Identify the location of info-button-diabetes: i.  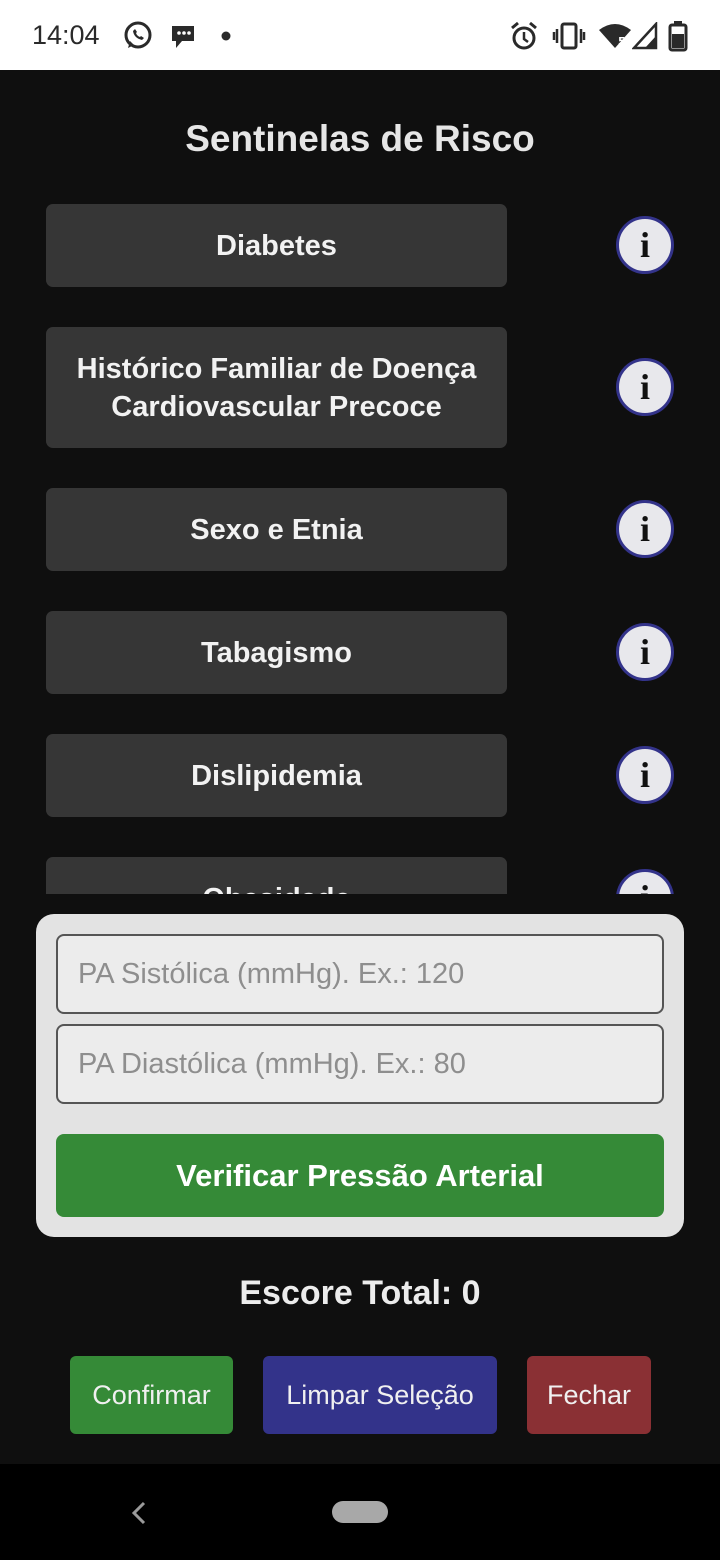
(645, 245).